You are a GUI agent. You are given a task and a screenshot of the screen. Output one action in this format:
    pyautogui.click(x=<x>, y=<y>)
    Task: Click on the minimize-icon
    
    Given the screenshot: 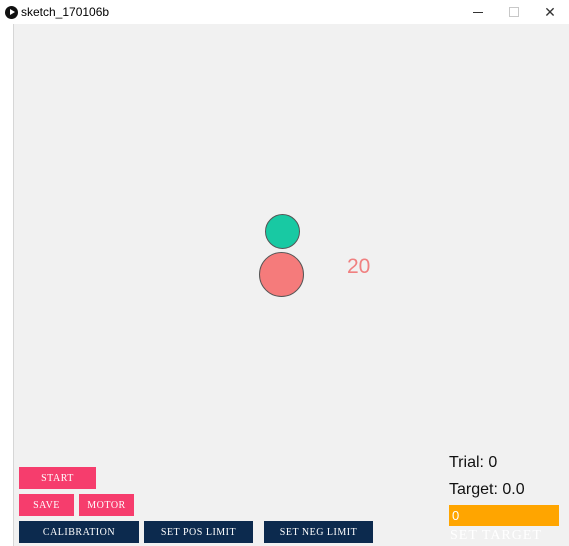 What is the action you would take?
    pyautogui.click(x=478, y=12)
    